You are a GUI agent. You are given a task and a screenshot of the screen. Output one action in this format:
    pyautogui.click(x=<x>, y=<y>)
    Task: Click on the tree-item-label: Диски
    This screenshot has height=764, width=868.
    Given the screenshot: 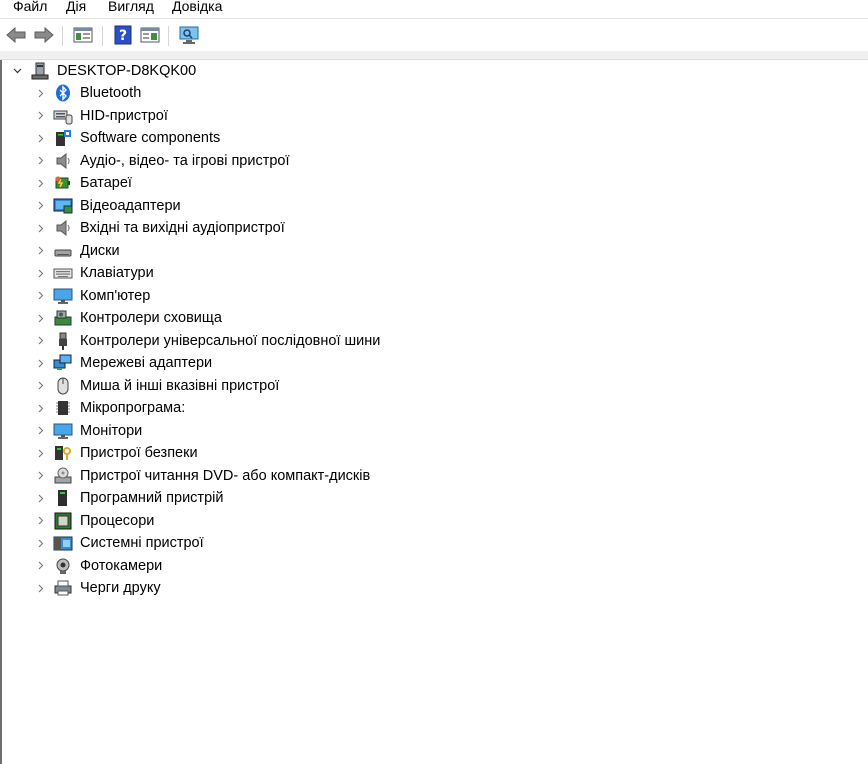 What is the action you would take?
    pyautogui.click(x=100, y=250)
    